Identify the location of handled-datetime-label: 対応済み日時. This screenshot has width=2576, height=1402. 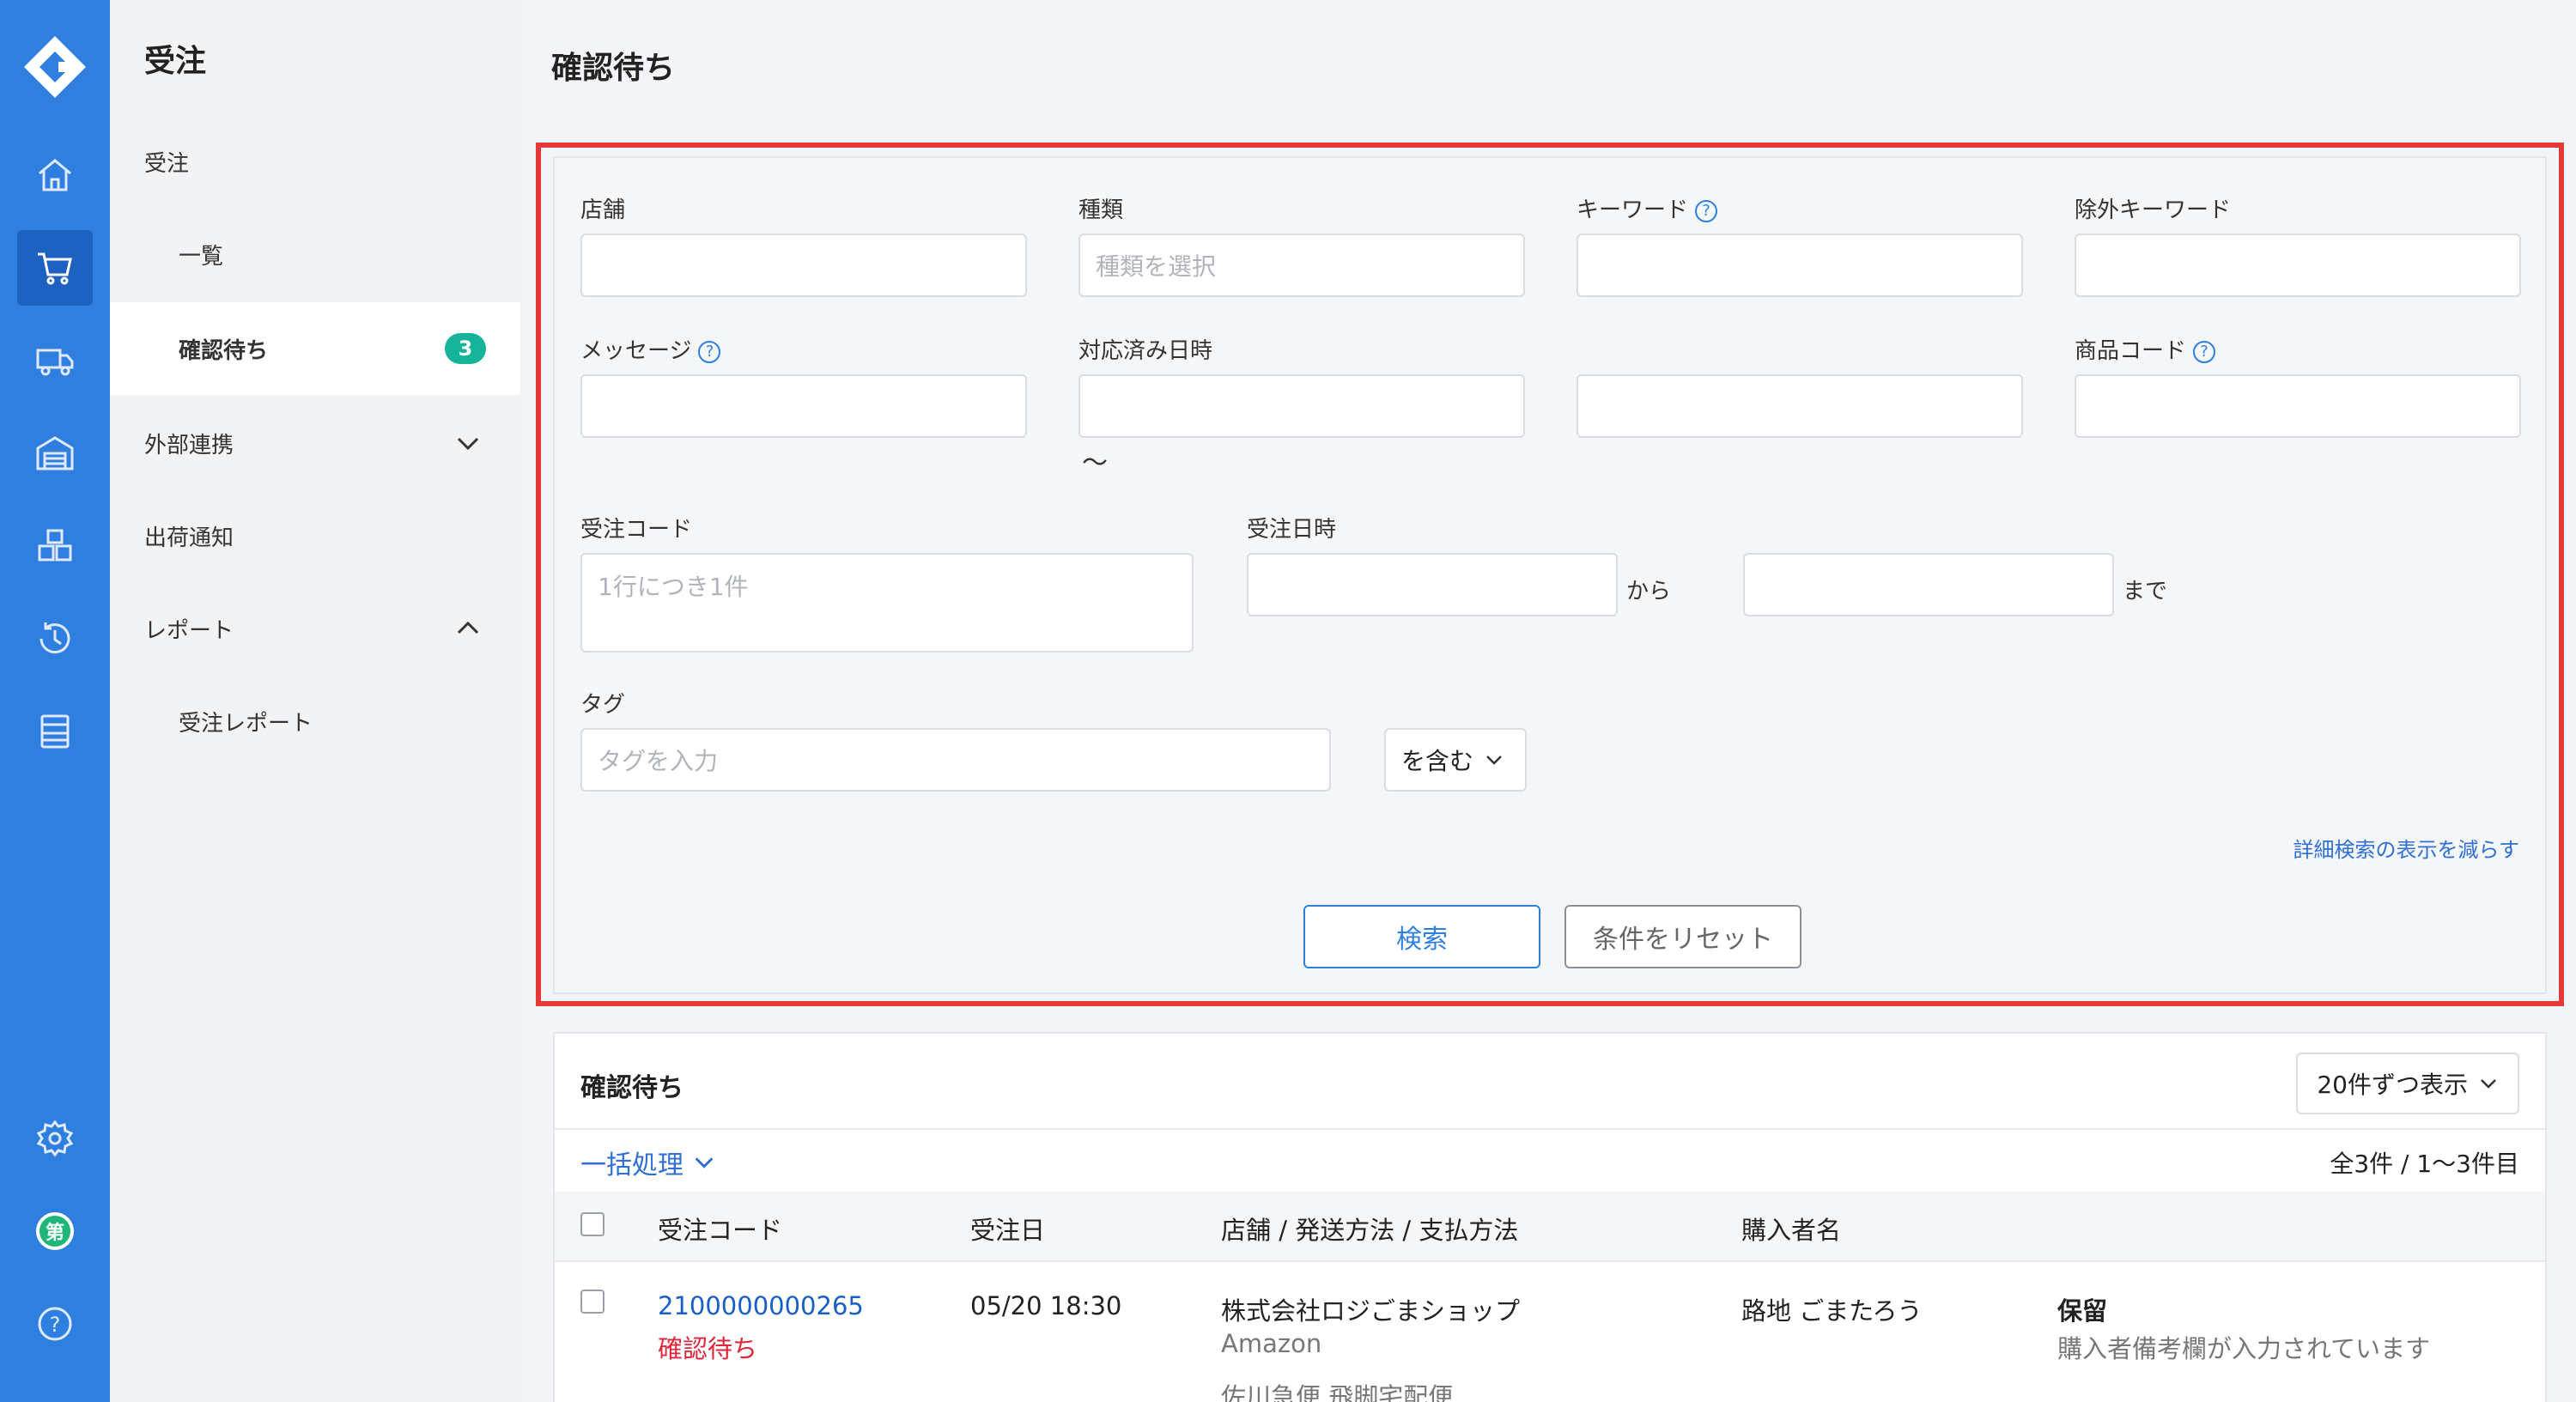
(1145, 351).